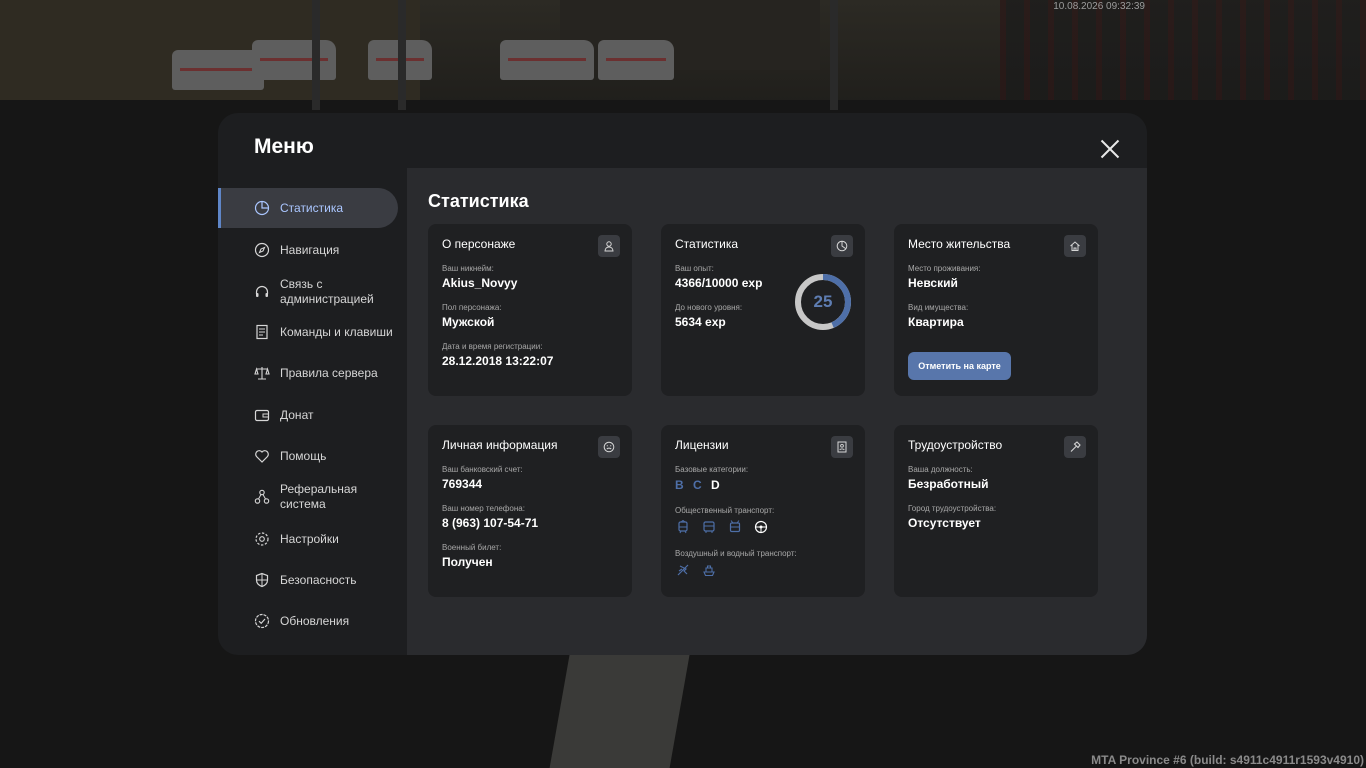  What do you see at coordinates (936, 322) in the screenshot?
I see `property-value: Квартира` at bounding box center [936, 322].